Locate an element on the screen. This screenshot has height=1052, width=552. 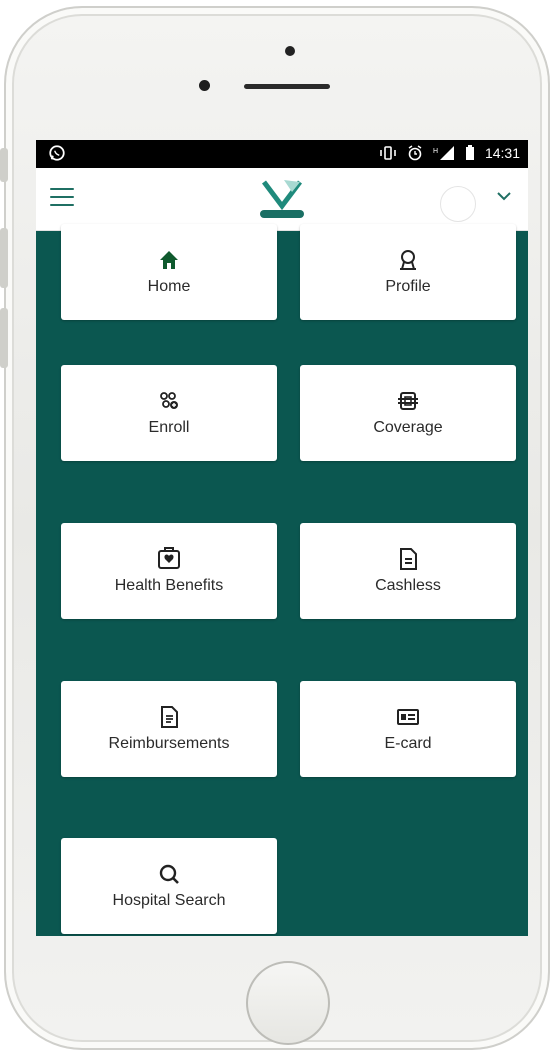
tile-label: Enroll is located at coordinates (169, 427).